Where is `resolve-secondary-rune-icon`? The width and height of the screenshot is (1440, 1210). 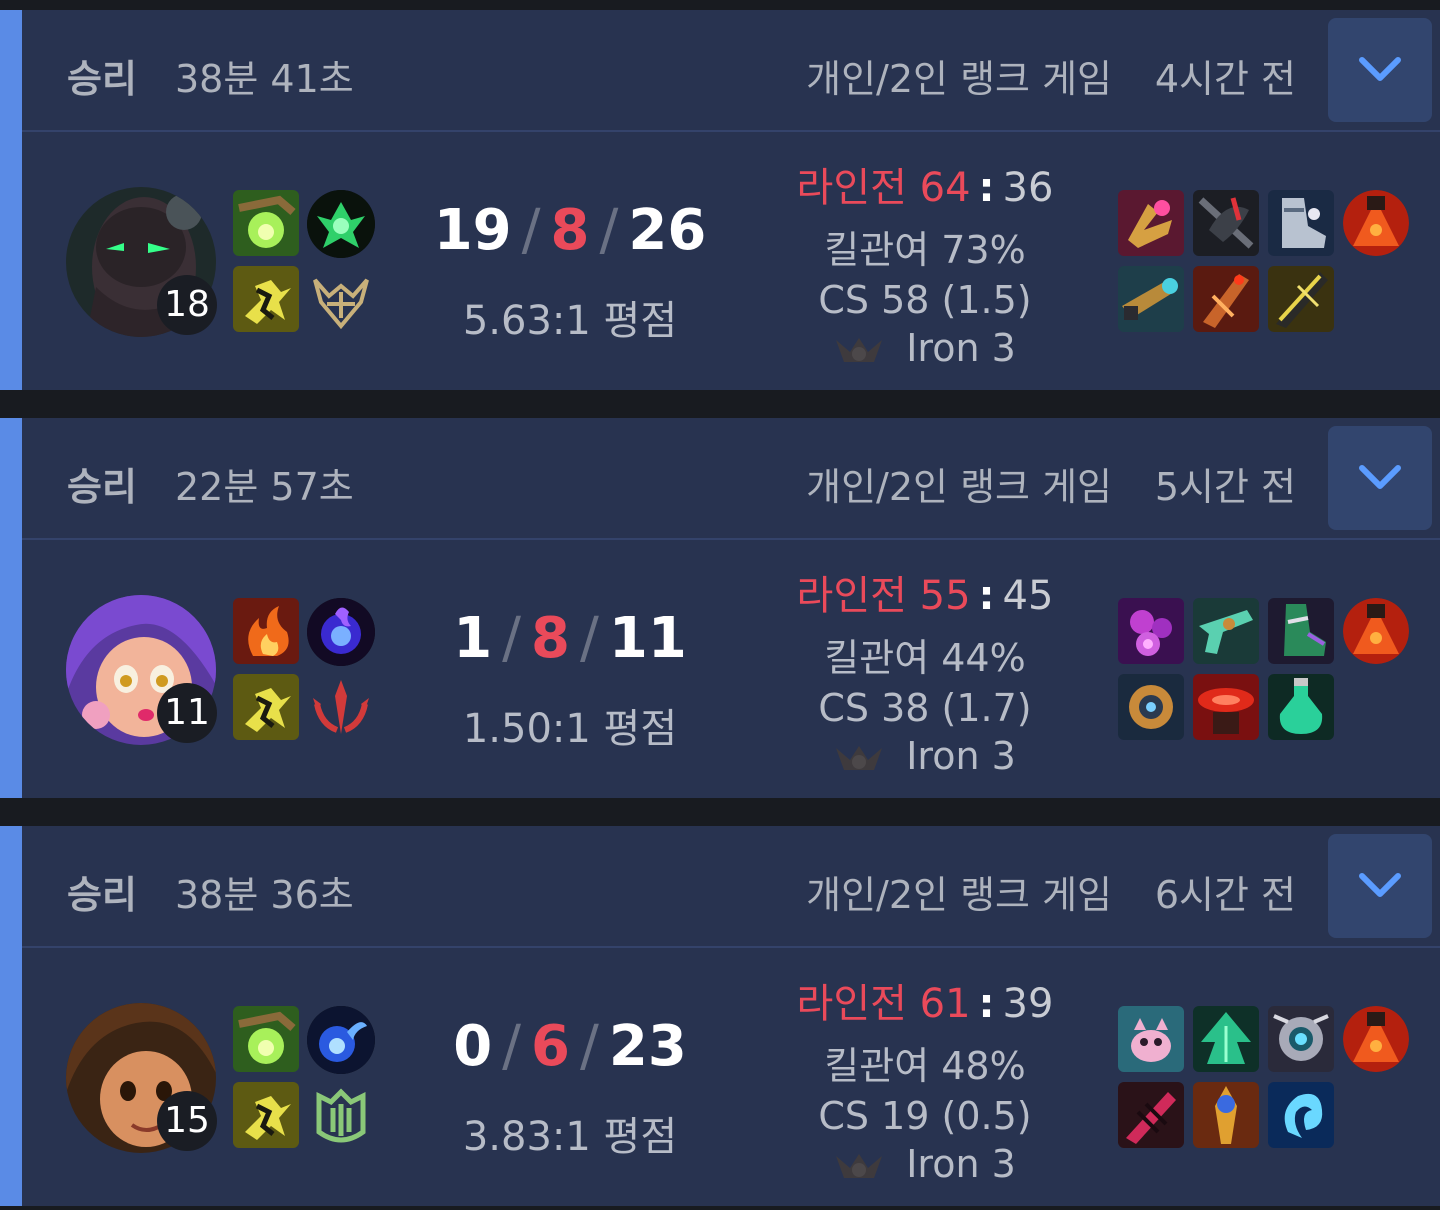
resolve-secondary-rune-icon is located at coordinates (341, 1115).